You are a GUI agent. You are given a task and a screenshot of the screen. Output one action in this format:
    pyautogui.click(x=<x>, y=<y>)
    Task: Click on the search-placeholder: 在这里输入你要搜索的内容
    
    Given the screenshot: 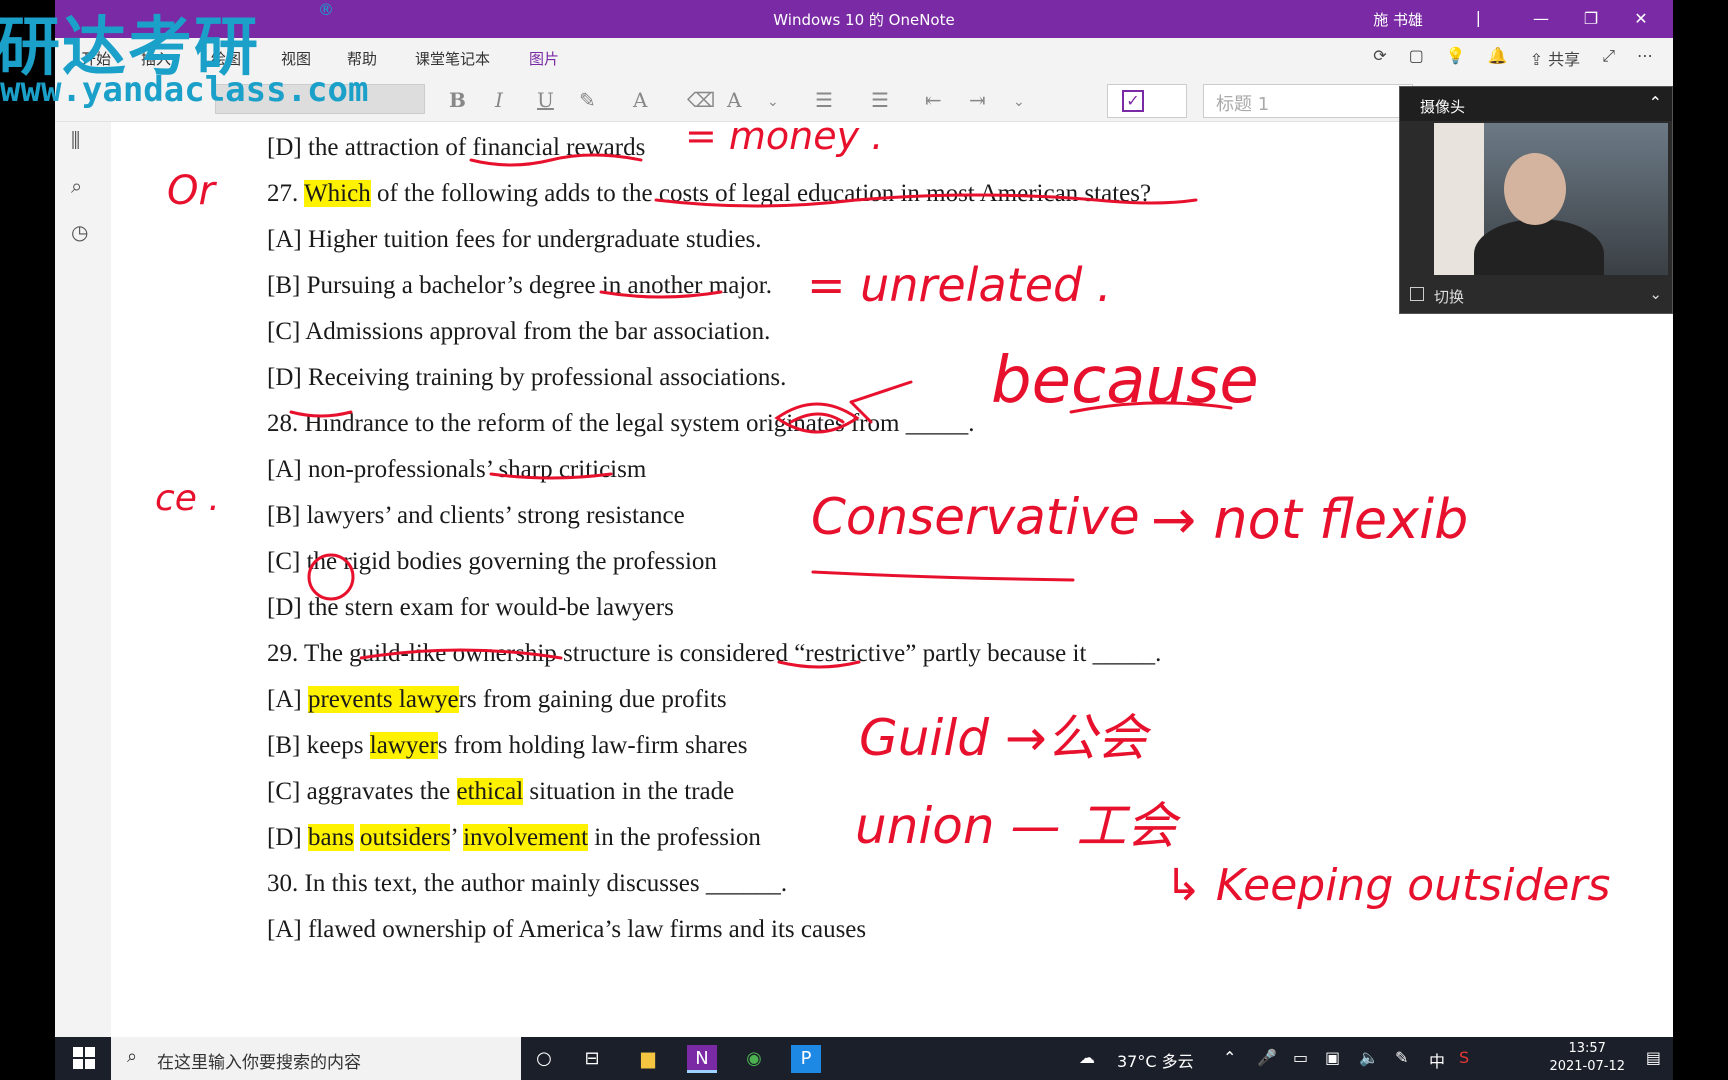 What is the action you would take?
    pyautogui.click(x=259, y=1063)
    